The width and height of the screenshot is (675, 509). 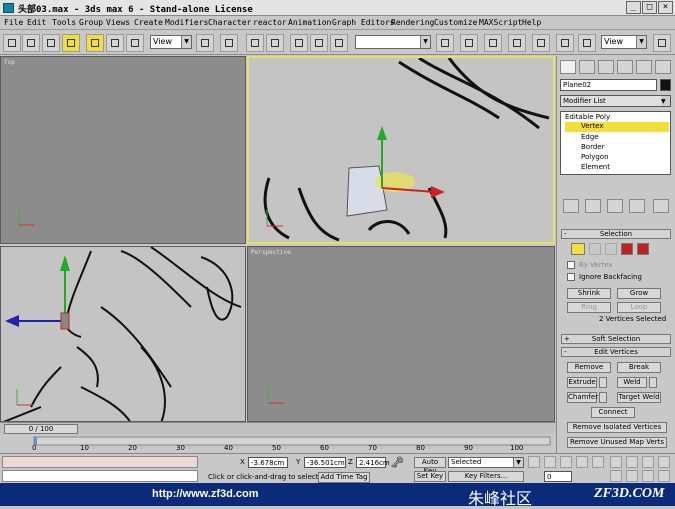 What do you see at coordinates (616, 462) in the screenshot?
I see `zoom-icon` at bounding box center [616, 462].